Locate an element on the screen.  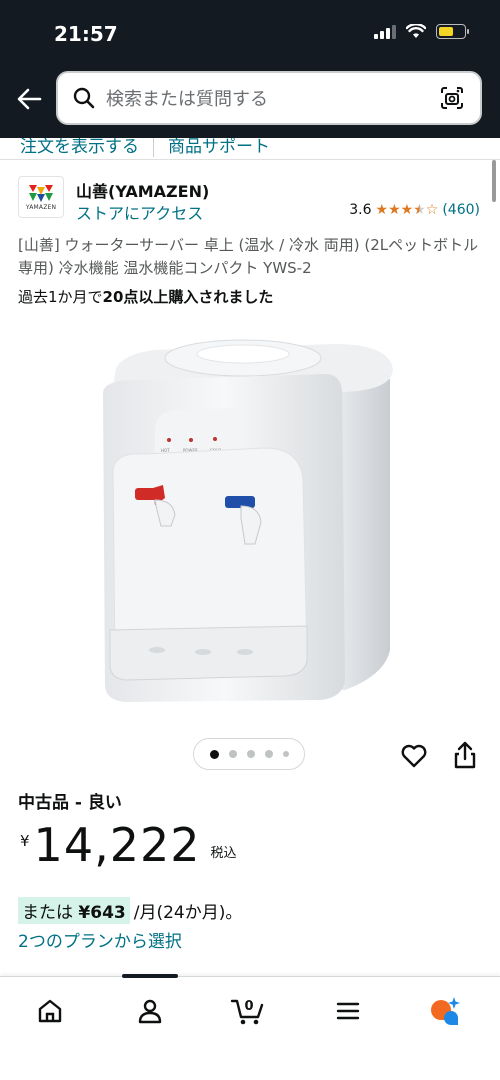
nav-home is located at coordinates (50, 1011).